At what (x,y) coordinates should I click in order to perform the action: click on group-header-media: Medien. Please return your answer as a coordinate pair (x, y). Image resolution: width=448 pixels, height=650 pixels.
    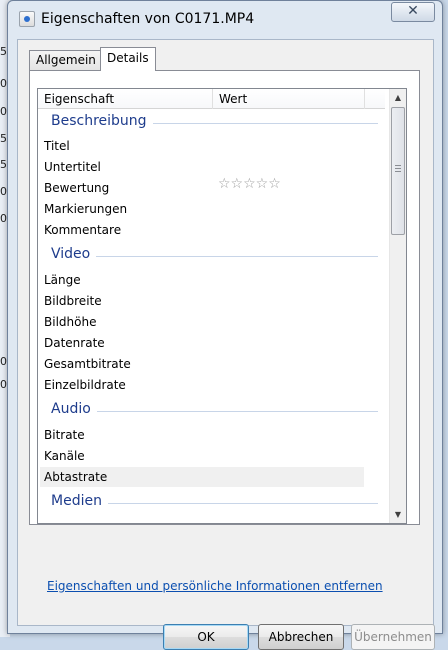
    Looking at the image, I should click on (208, 503).